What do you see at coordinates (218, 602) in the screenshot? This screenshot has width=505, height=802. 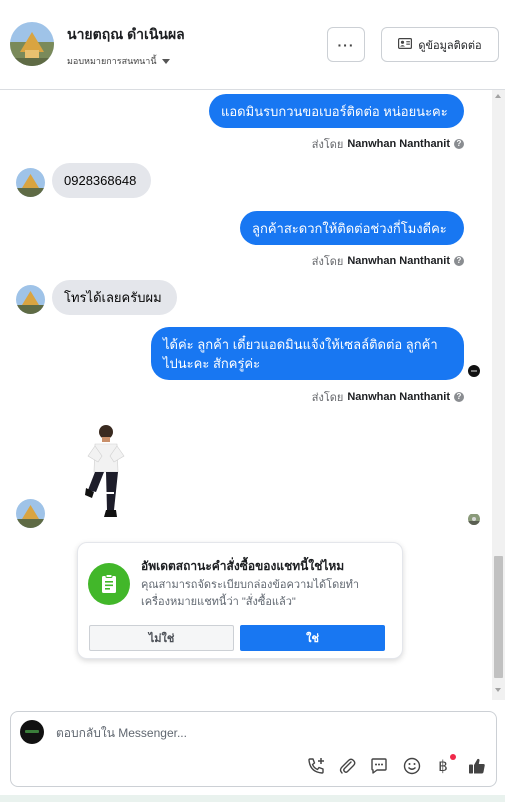 I see `order-prompt-body-line2: เครื่องหมายแชทนี้ว่า "สั่งซื้อแล้ว"` at bounding box center [218, 602].